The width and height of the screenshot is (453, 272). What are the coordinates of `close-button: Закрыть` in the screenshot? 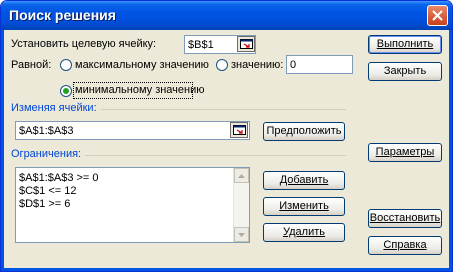 It's located at (405, 71).